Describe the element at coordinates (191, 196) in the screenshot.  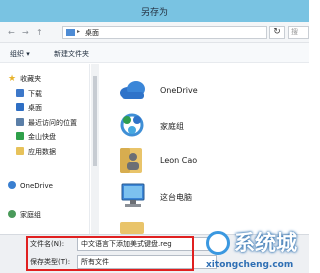
I see `list-item-this-pc: 这台电脑` at that location.